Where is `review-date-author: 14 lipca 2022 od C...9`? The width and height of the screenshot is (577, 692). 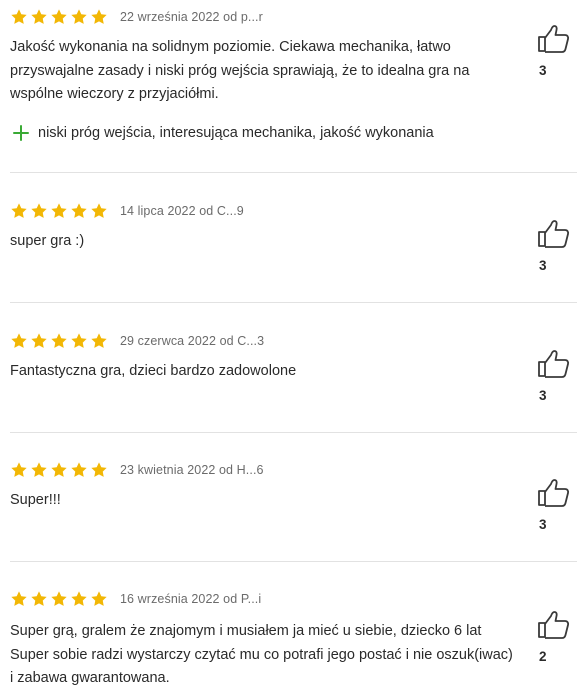
review-date-author: 14 lipca 2022 od C...9 is located at coordinates (182, 211).